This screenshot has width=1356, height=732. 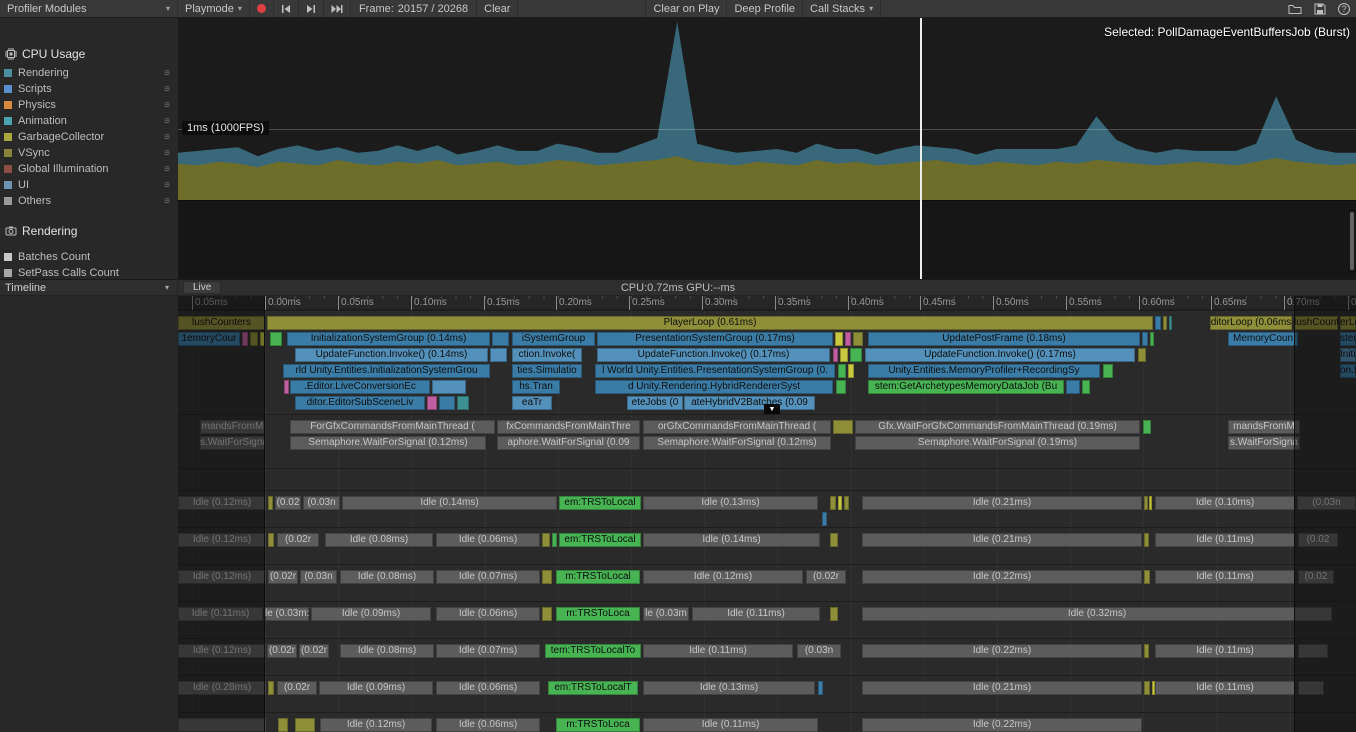 What do you see at coordinates (1002, 651) in the screenshot?
I see `timeline-span: Idle (0.22ms)` at bounding box center [1002, 651].